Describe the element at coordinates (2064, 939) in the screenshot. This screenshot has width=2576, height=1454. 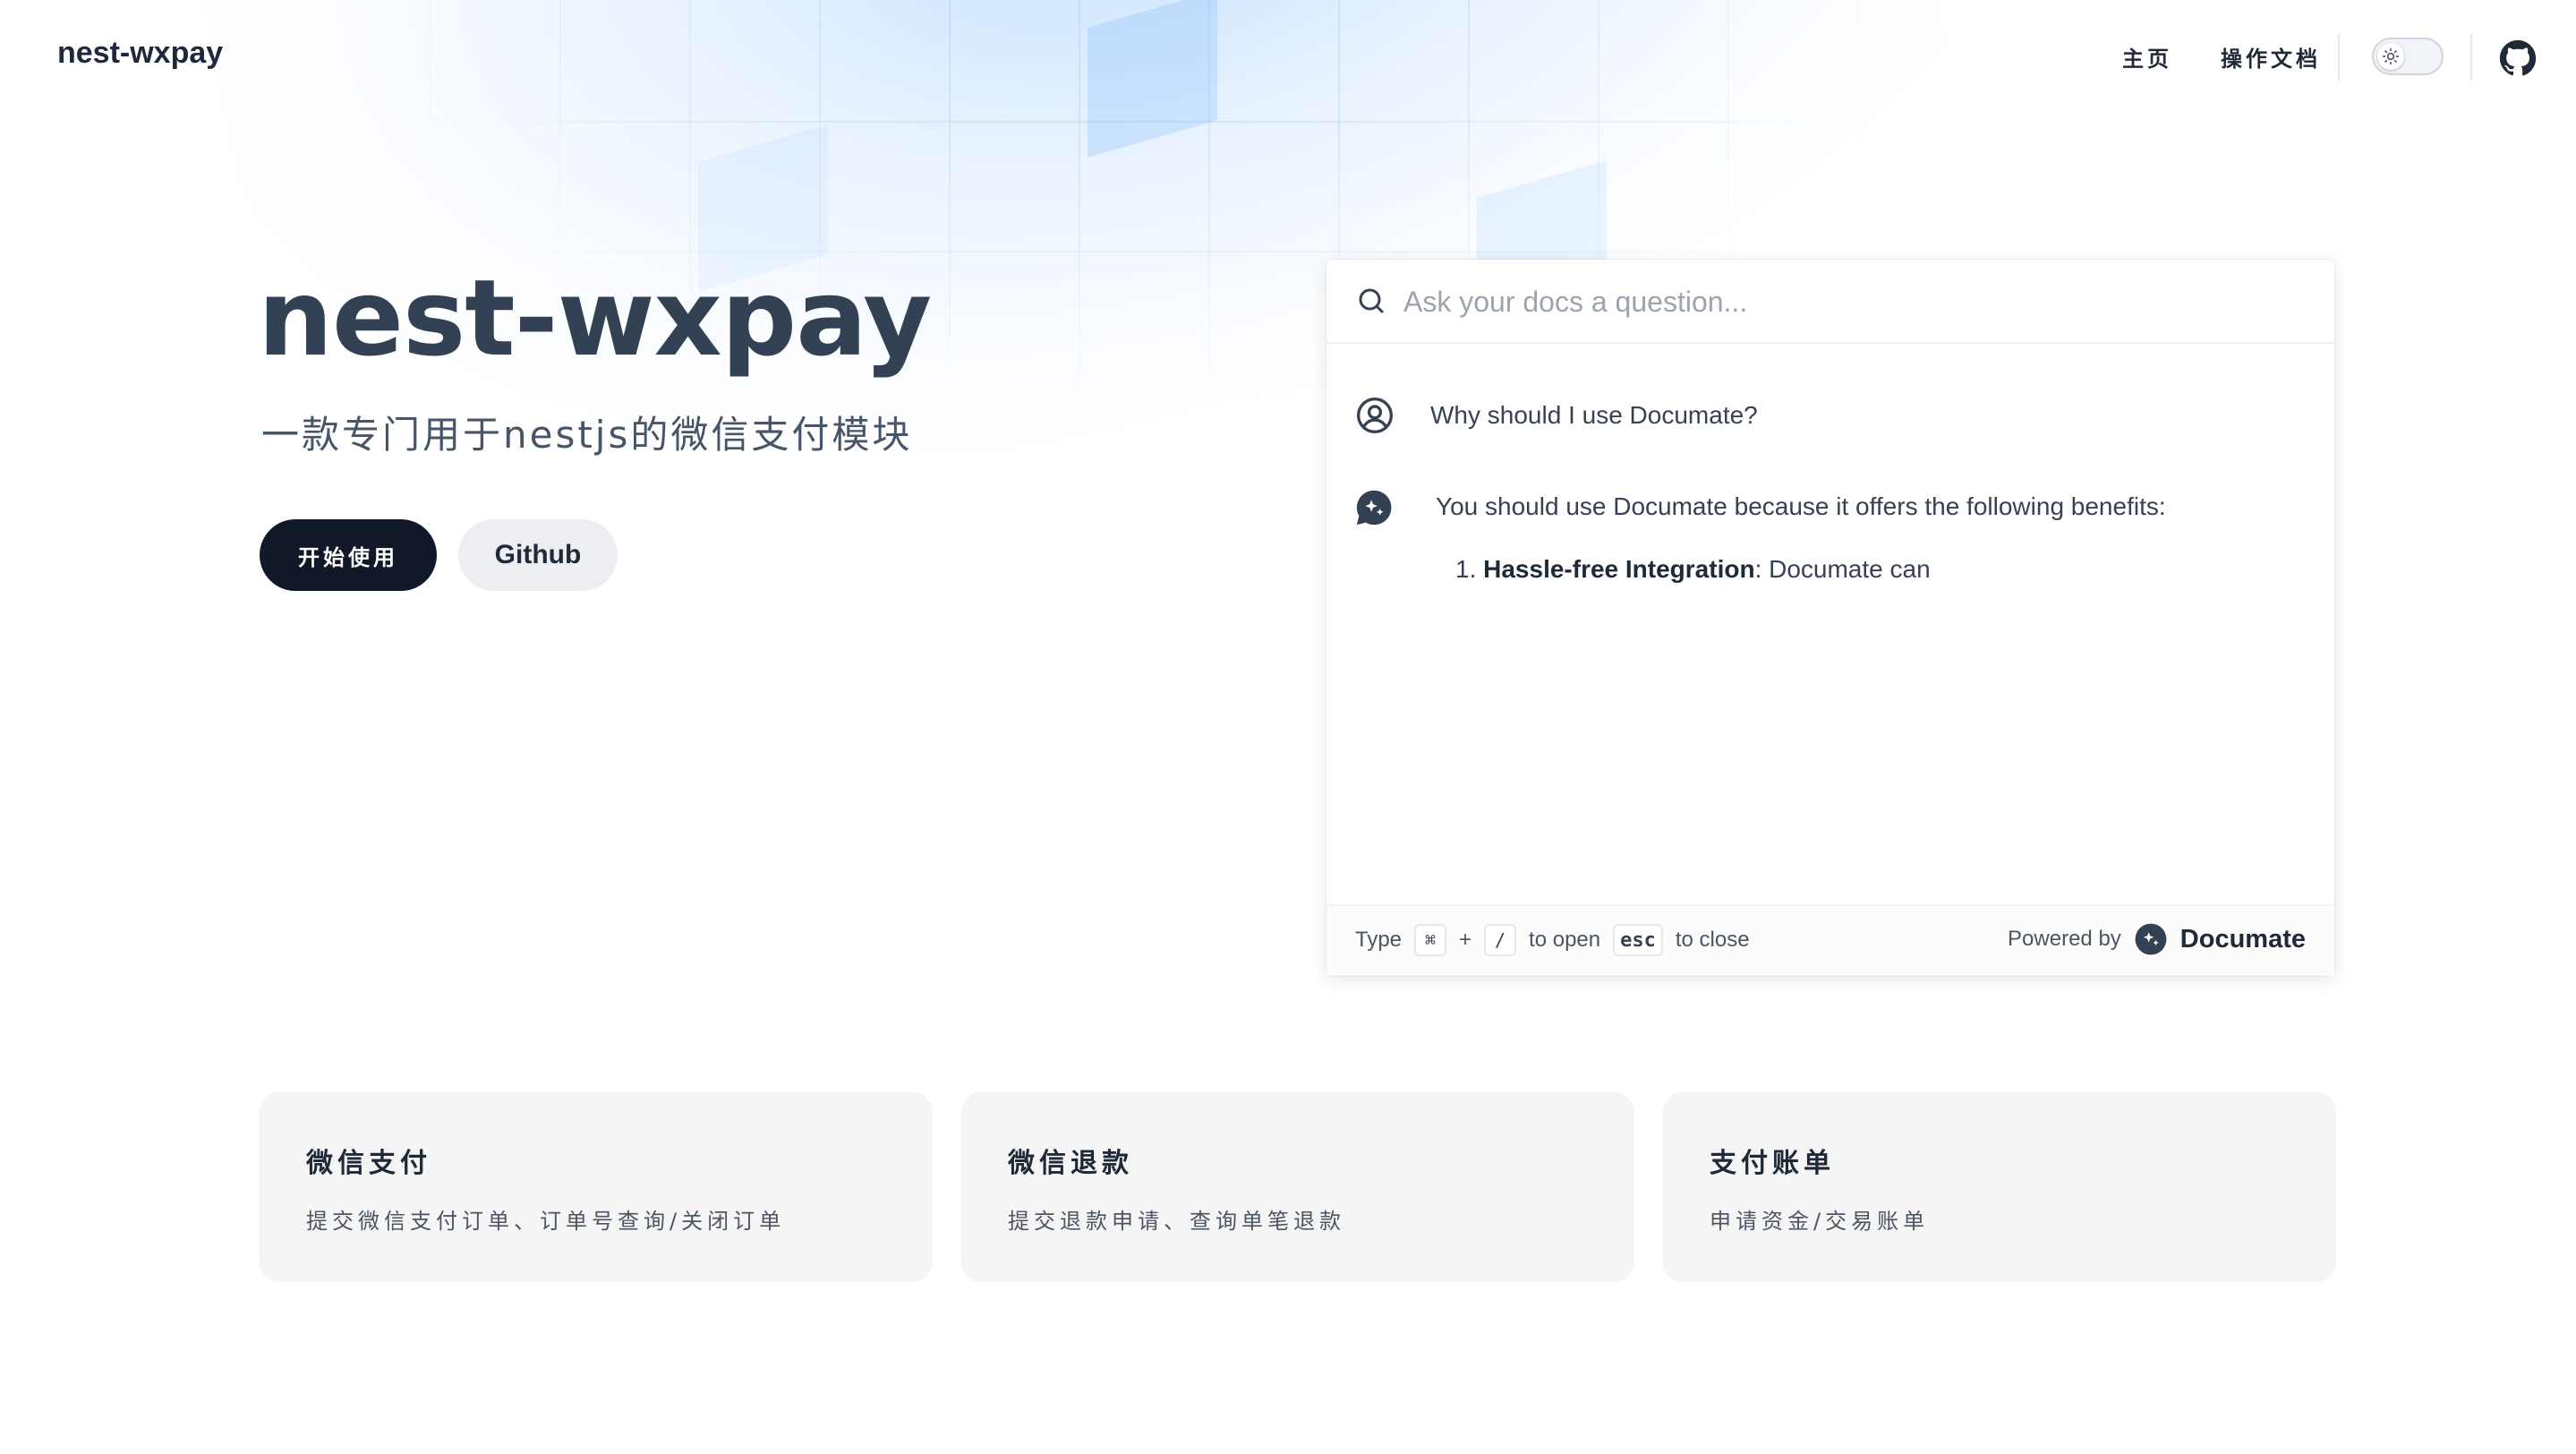
I see `powered-by-label: Powered by` at that location.